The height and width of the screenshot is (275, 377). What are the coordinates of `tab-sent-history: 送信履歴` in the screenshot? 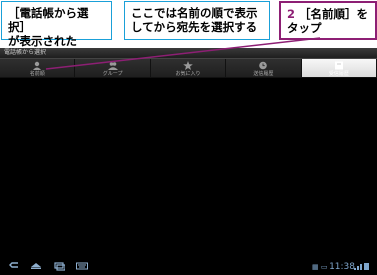 It's located at (264, 68).